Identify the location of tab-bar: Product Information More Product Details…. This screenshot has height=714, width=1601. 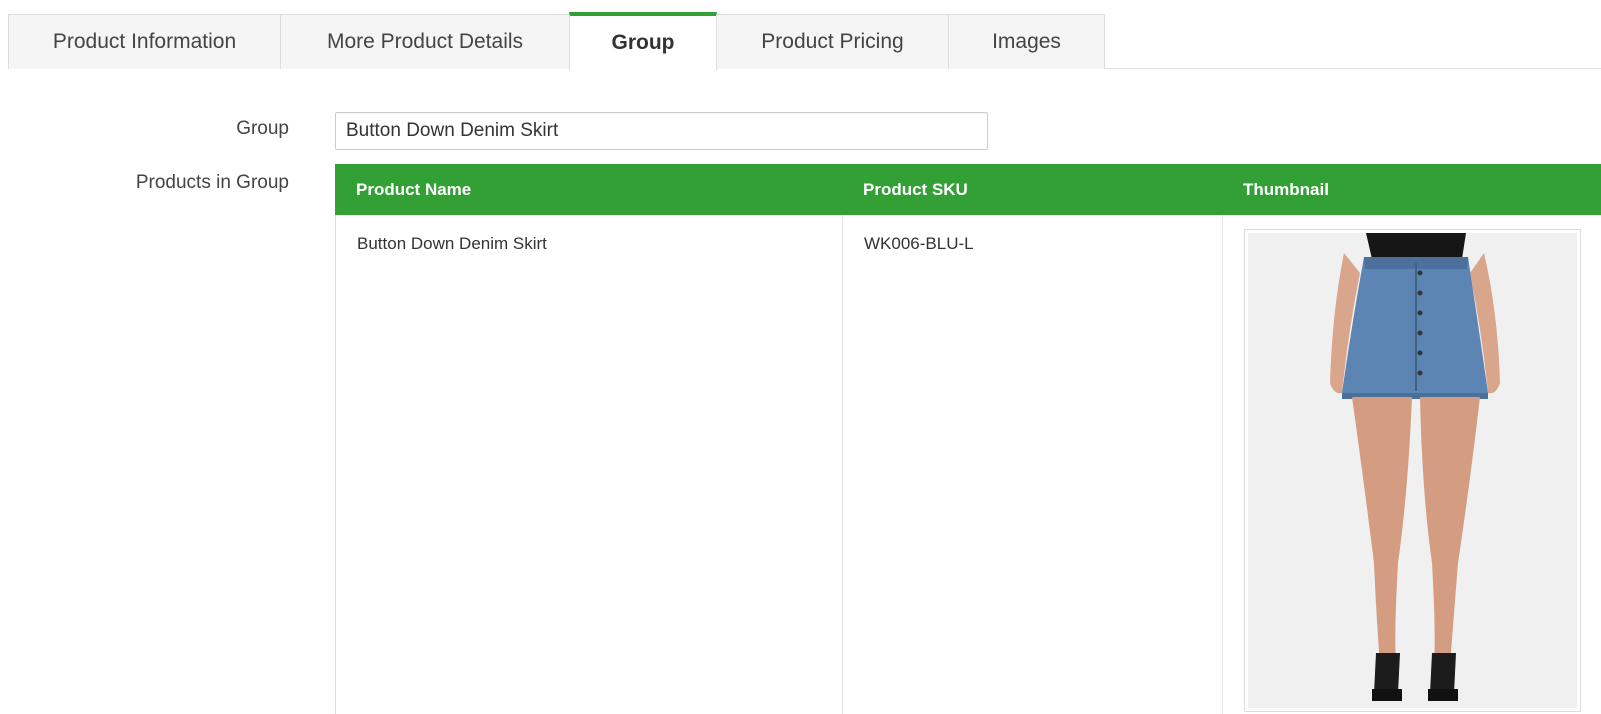
(800, 35).